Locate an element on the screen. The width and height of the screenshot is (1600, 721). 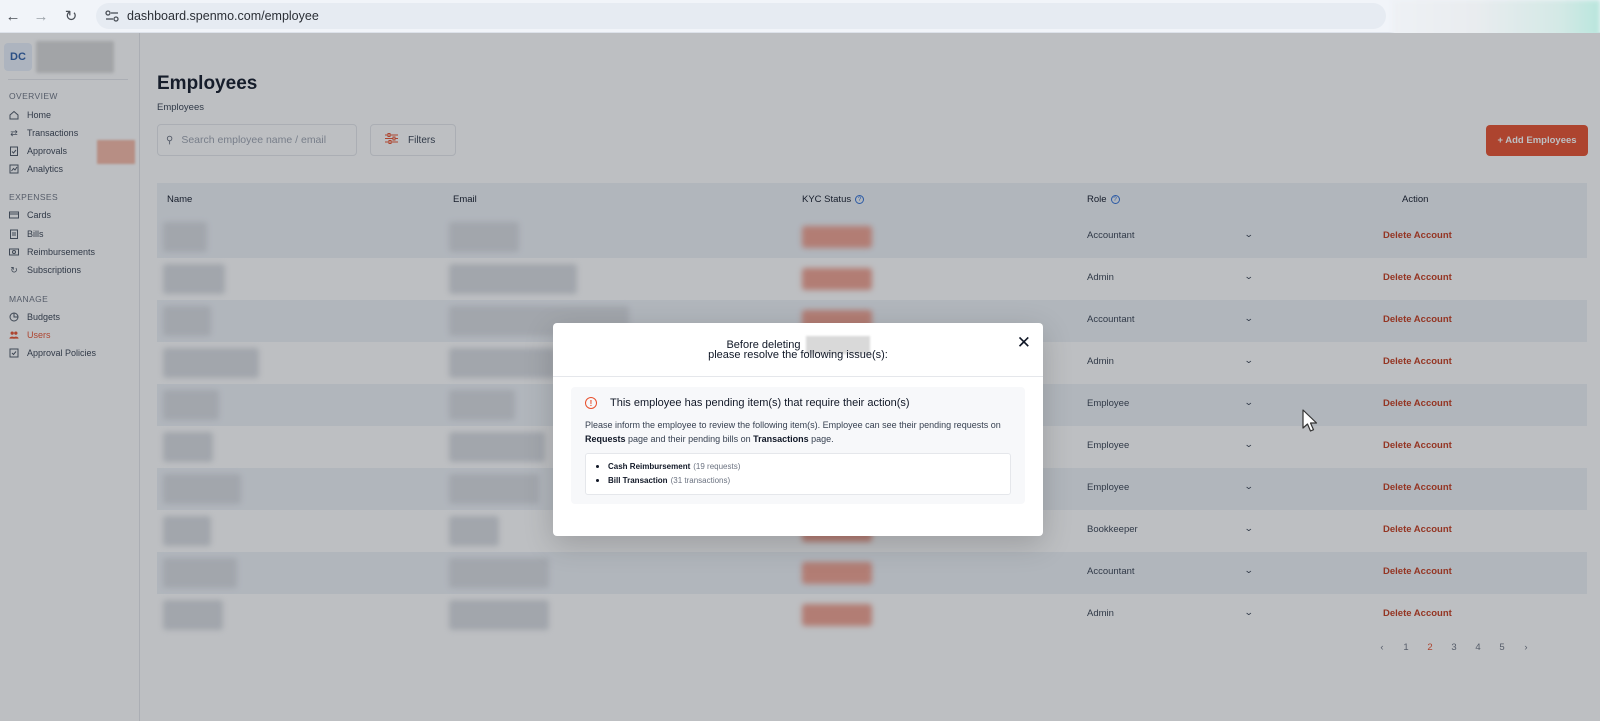
requests-page-name: Requests is located at coordinates (605, 439).